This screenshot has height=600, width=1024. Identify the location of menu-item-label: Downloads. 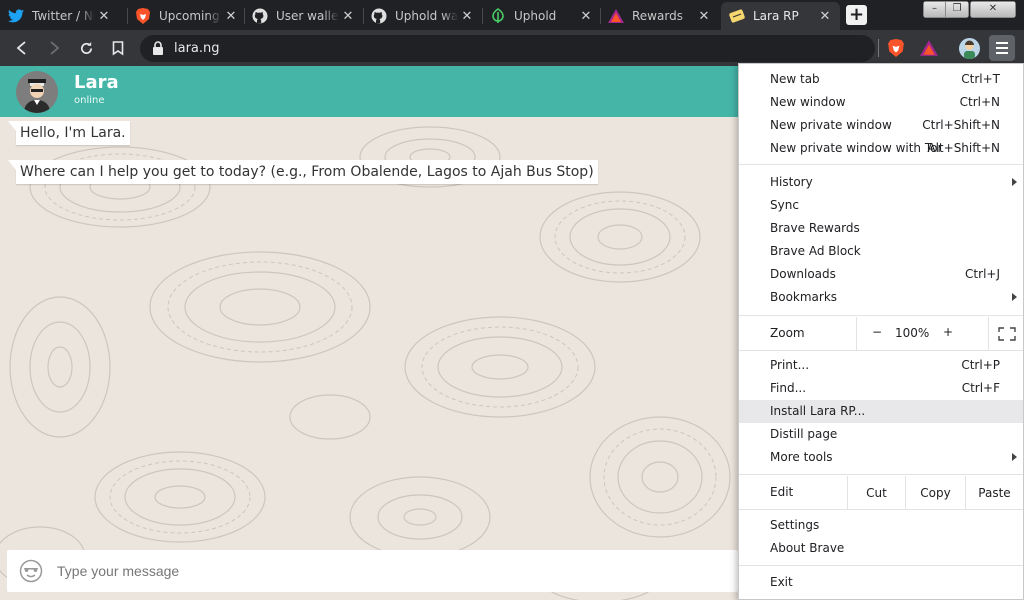
(803, 274).